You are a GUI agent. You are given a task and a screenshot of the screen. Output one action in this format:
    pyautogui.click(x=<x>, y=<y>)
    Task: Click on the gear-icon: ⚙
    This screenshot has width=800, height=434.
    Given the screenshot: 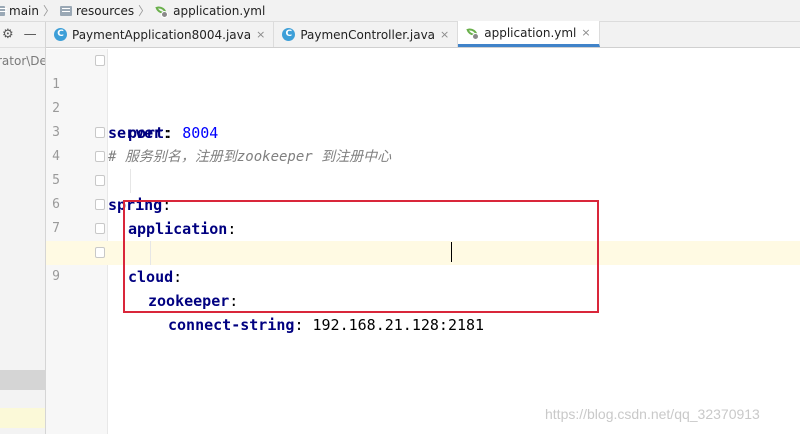 What is the action you would take?
    pyautogui.click(x=8, y=34)
    